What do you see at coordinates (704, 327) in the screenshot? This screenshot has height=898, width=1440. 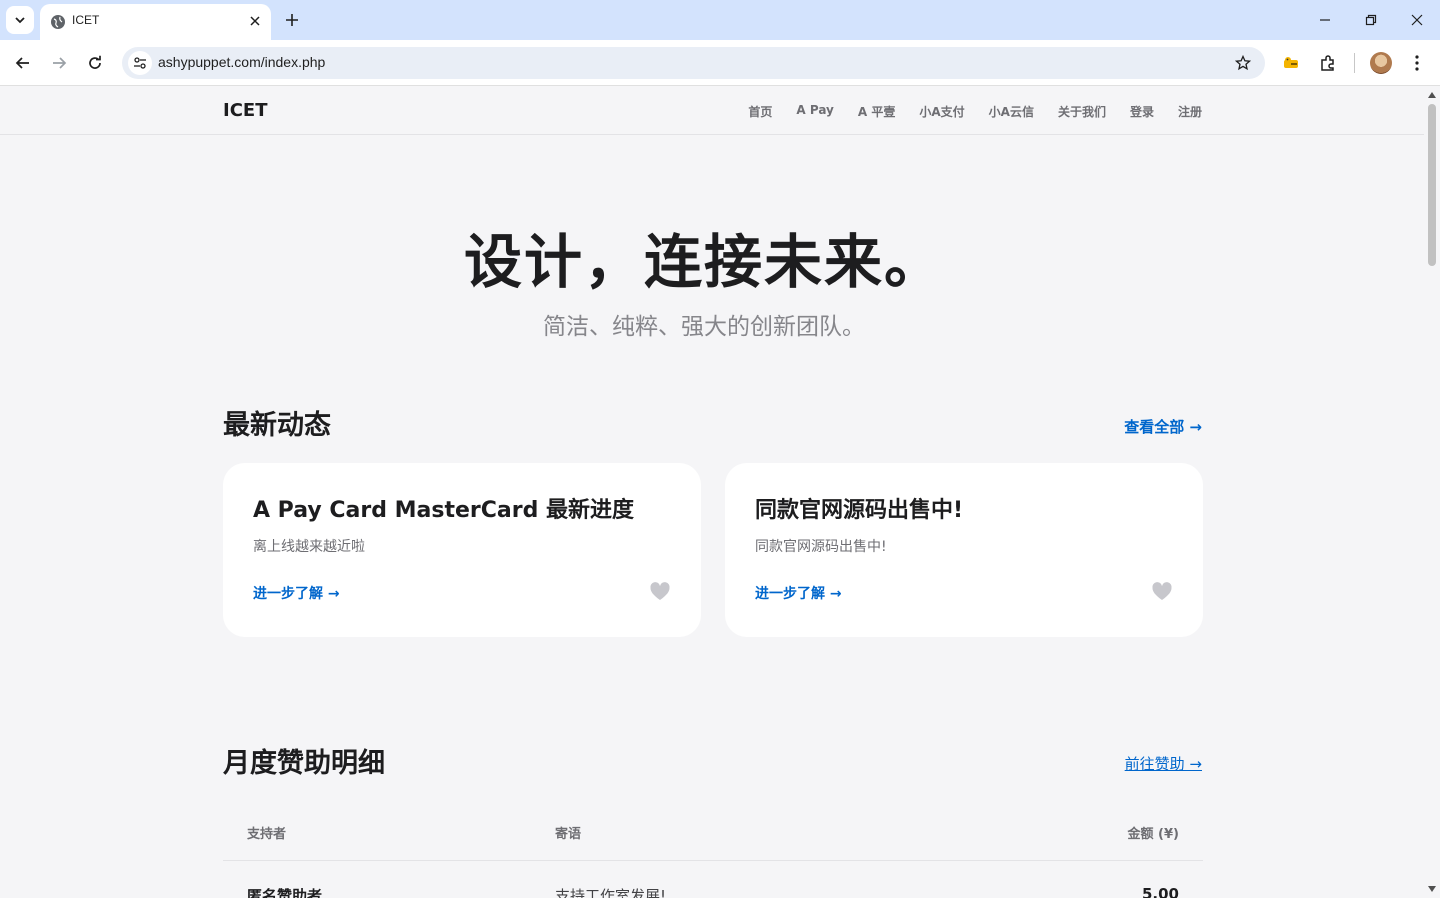 I see `hero-subtitle: 简洁、纯粹、强大的创新团队。` at bounding box center [704, 327].